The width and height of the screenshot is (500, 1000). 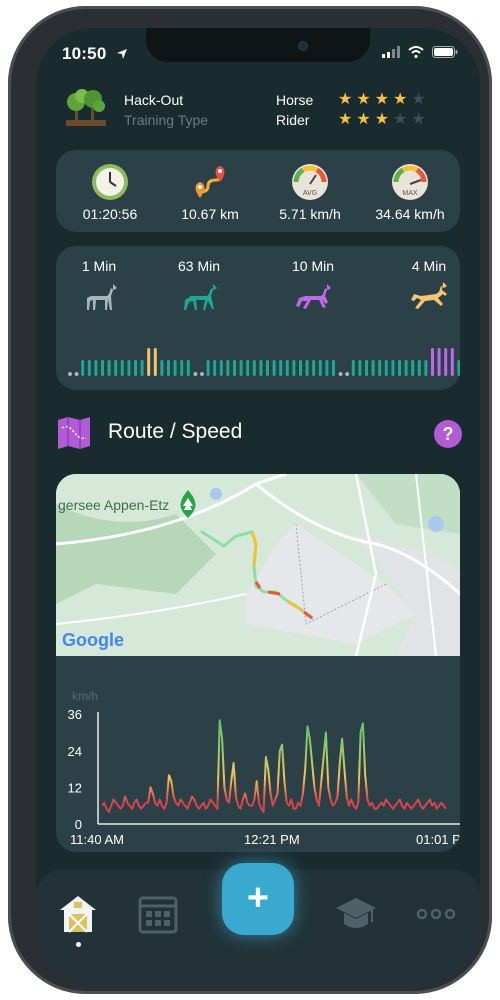 I want to click on gauge-max-label: MAX, so click(x=410, y=193).